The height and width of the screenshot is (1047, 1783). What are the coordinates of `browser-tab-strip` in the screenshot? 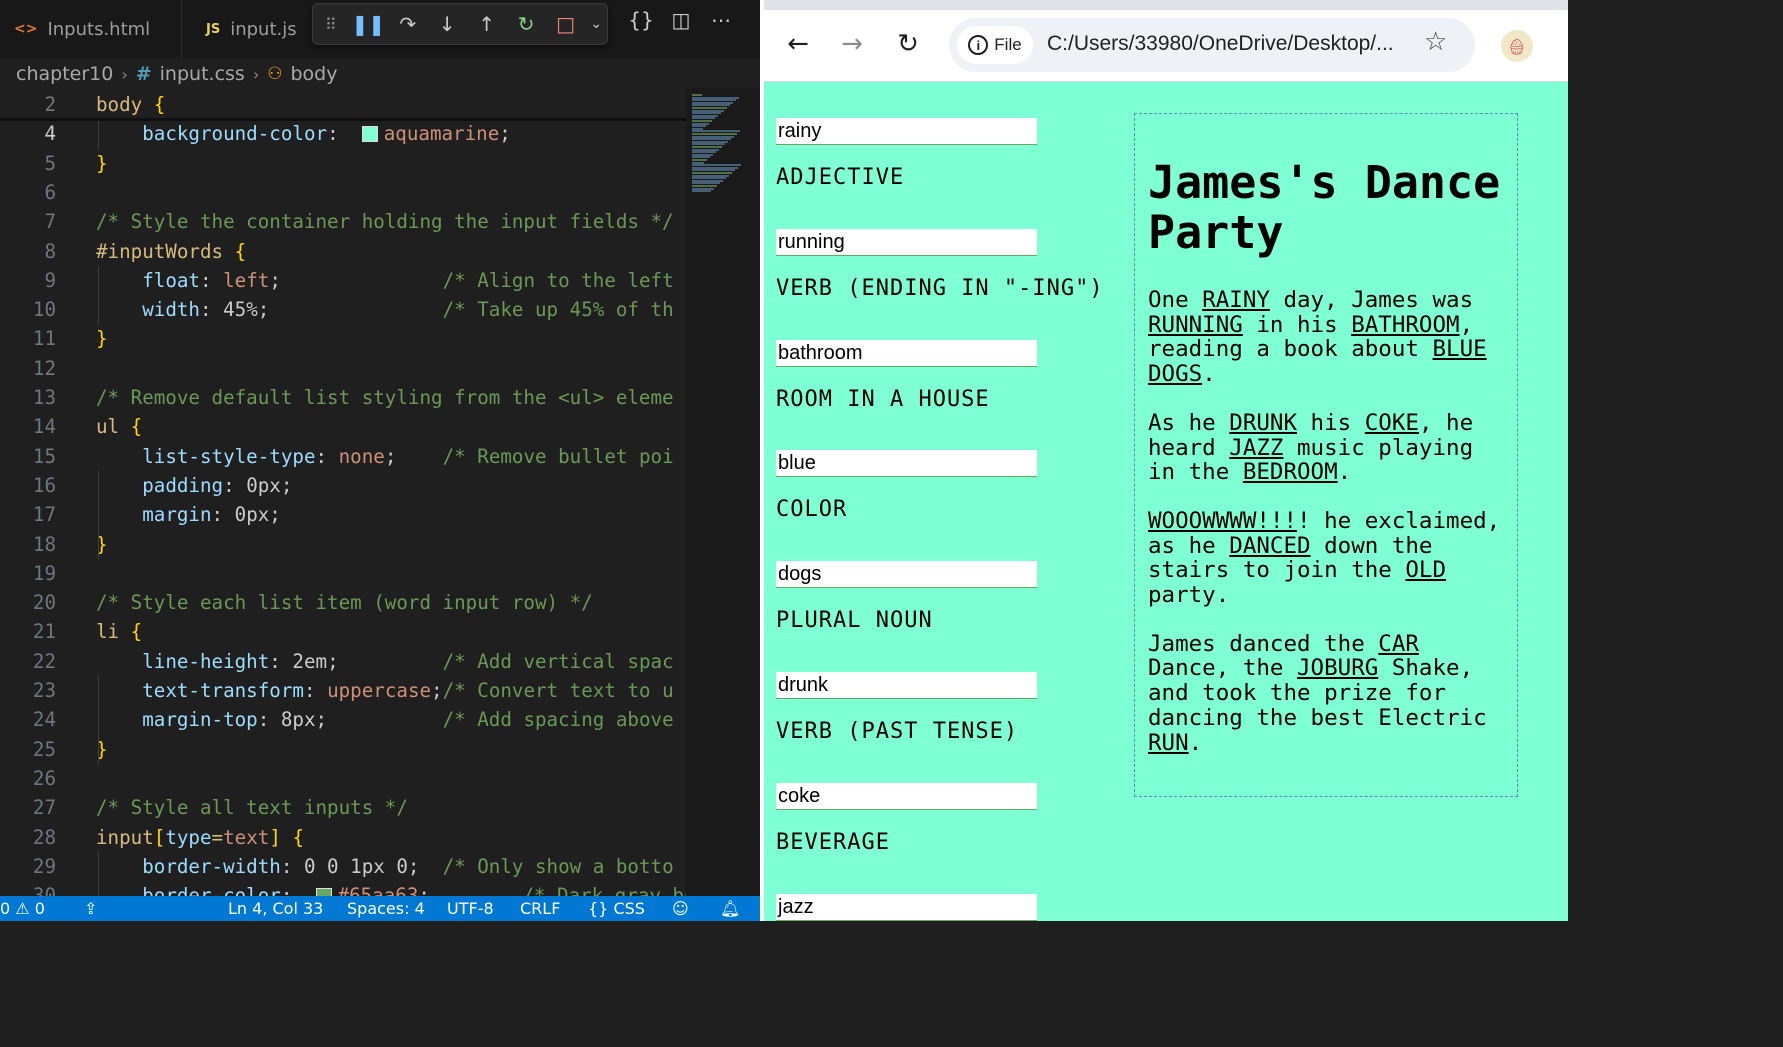 It's located at (1166, 5).